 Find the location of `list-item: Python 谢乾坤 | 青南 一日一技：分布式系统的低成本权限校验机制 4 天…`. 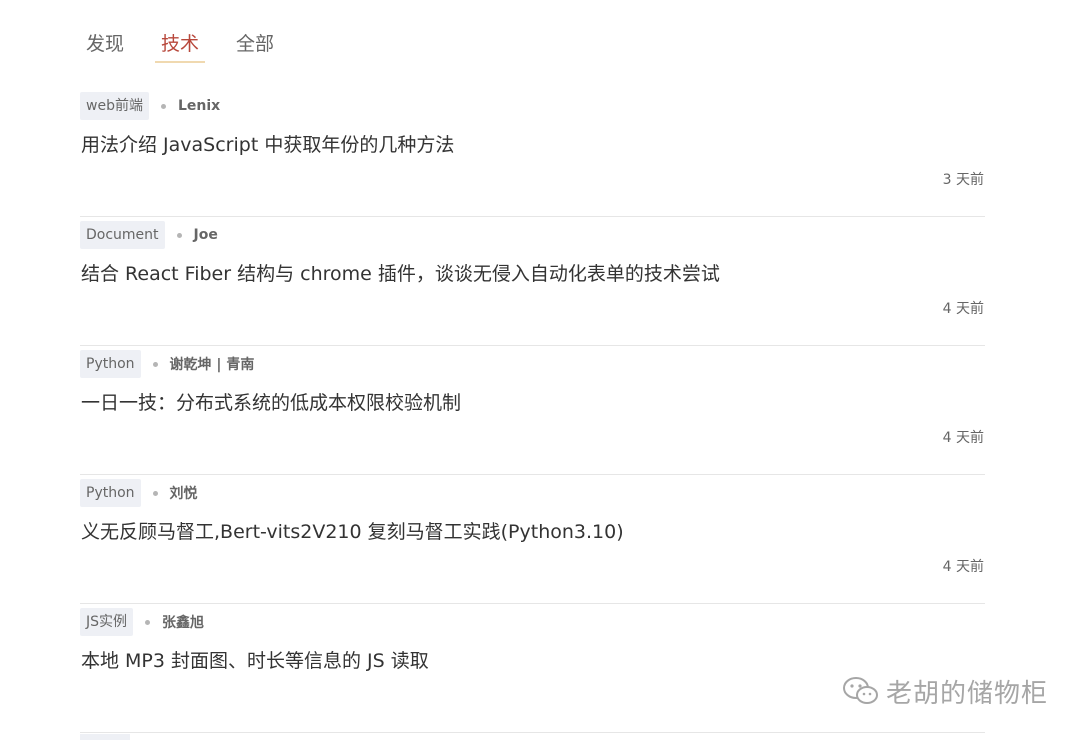

list-item: Python 谢乾坤 | 青南 一日一技：分布式系统的低成本权限校验机制 4 天… is located at coordinates (532, 410).